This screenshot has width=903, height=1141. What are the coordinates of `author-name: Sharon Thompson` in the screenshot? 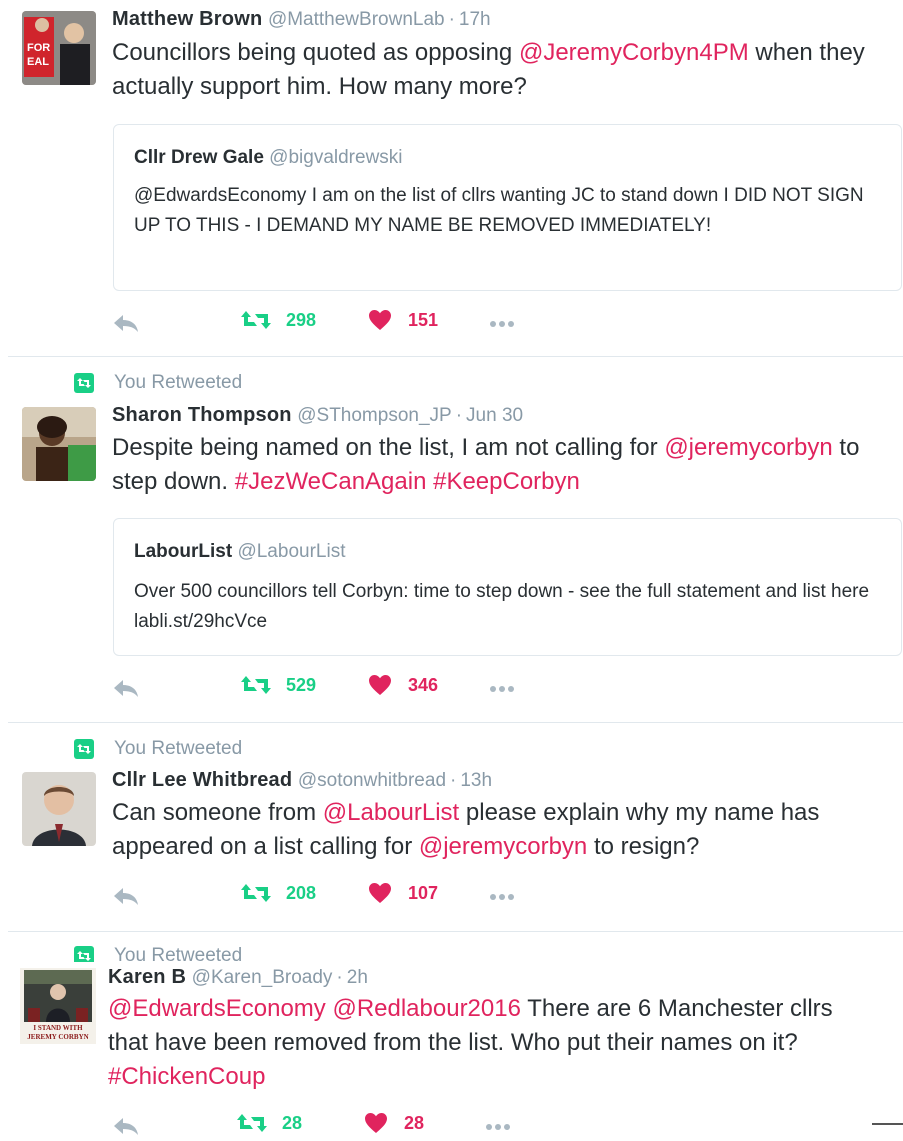 It's located at (202, 415).